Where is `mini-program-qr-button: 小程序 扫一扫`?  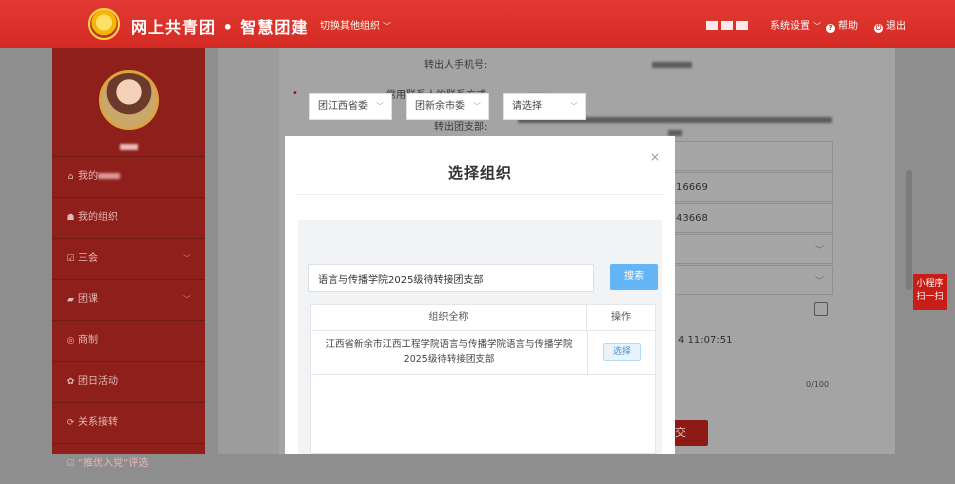
mini-program-qr-button: 小程序 扫一扫 is located at coordinates (930, 292).